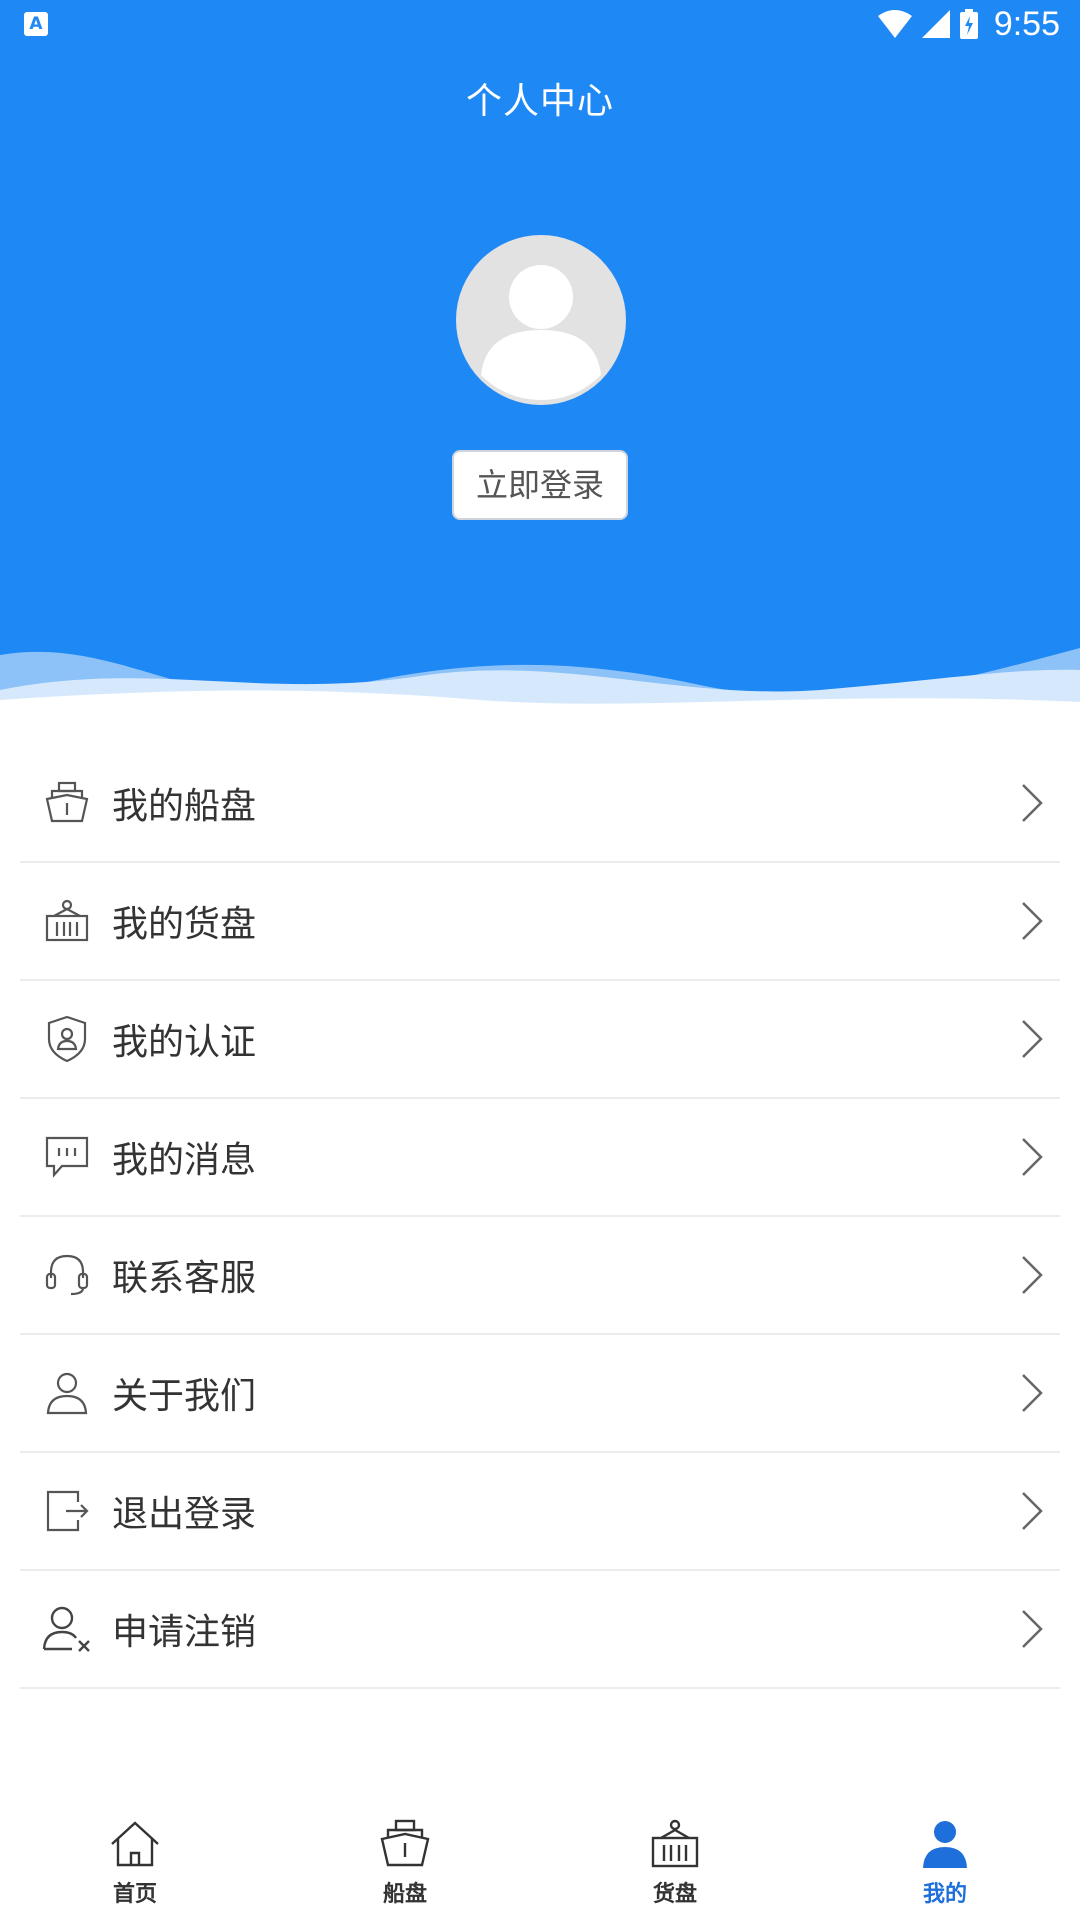  Describe the element at coordinates (67, 1629) in the screenshot. I see `user-remove-icon` at that location.